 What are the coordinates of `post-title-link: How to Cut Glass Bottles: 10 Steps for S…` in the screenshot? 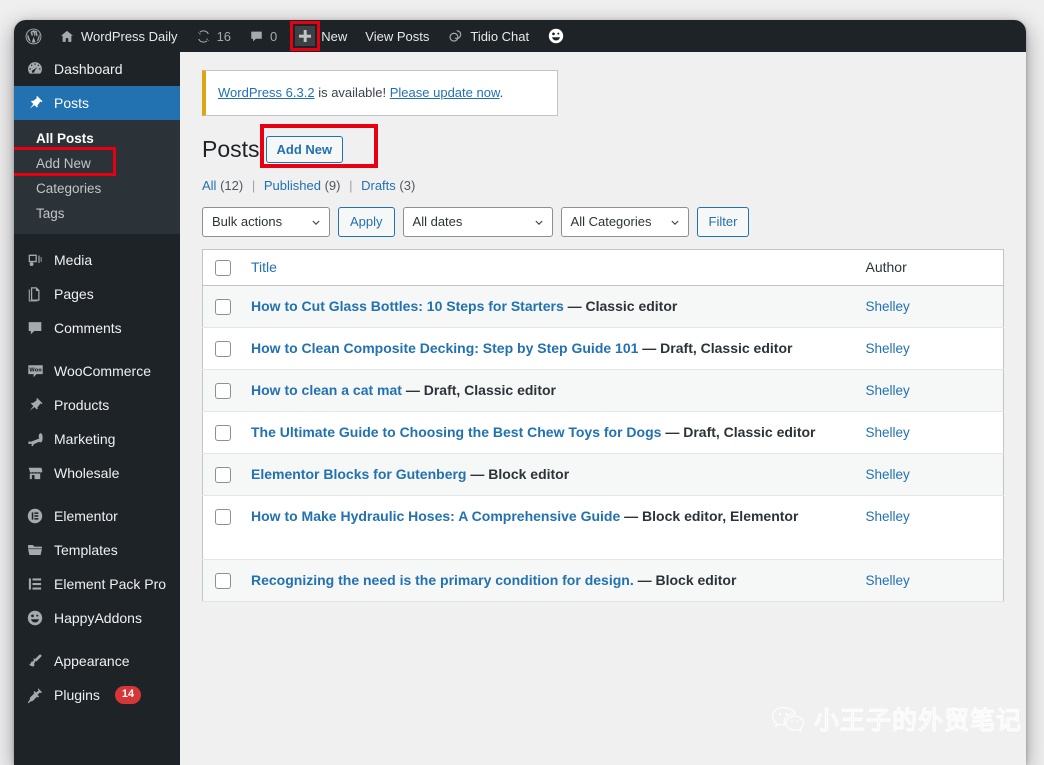 It's located at (407, 306).